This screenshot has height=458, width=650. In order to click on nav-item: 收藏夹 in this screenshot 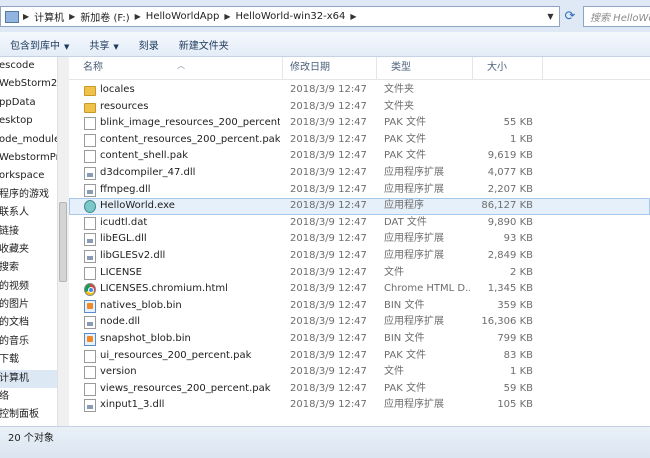, I will do `click(32, 250)`.